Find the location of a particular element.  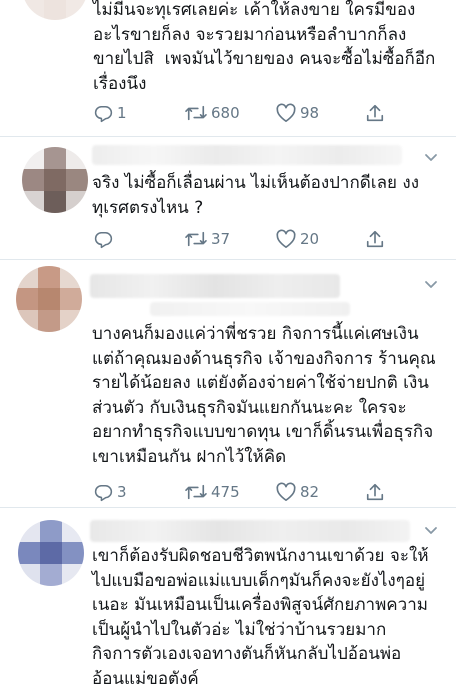

like-button: 98 is located at coordinates (297, 113).